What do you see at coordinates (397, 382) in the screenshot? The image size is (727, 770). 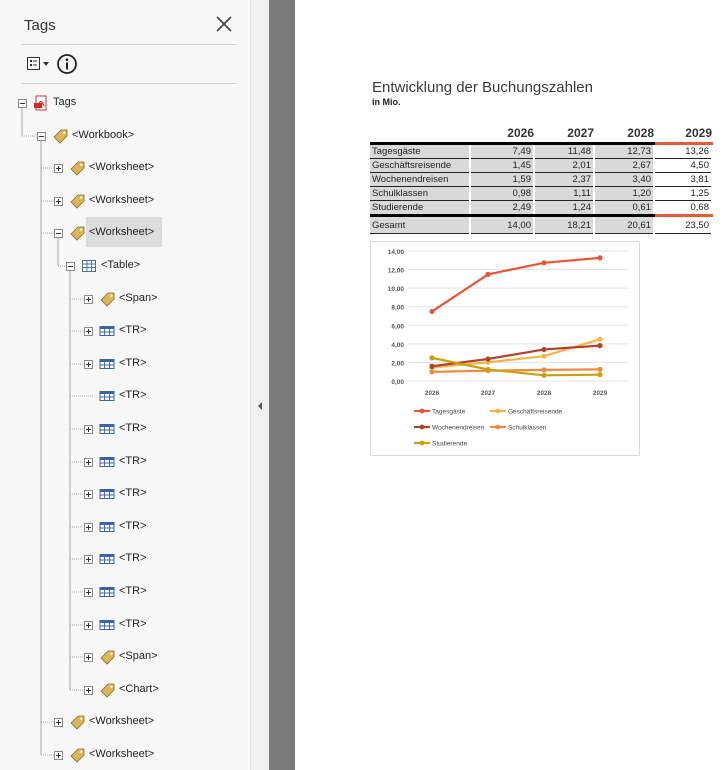 I see `y-tick-label: 0,00` at bounding box center [397, 382].